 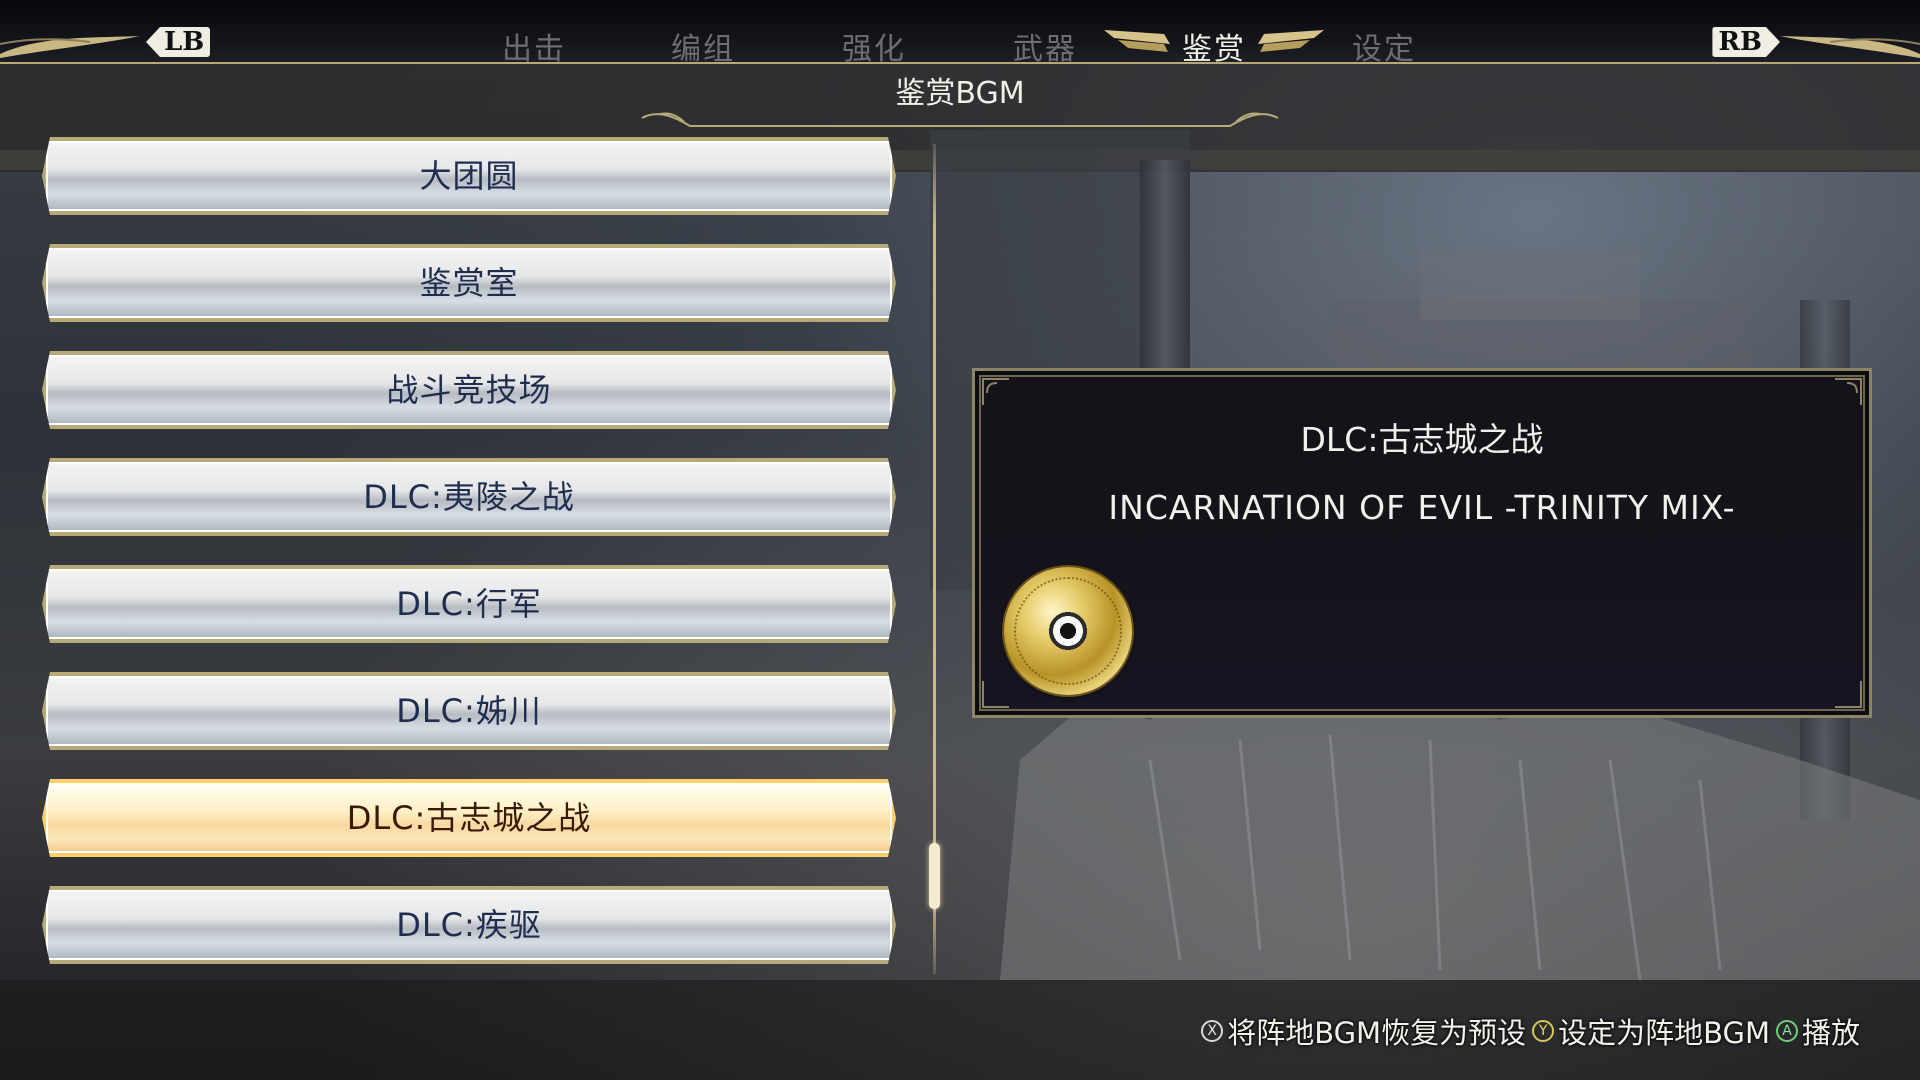 I want to click on list-item-label: DLC:古志城之战, so click(x=469, y=818).